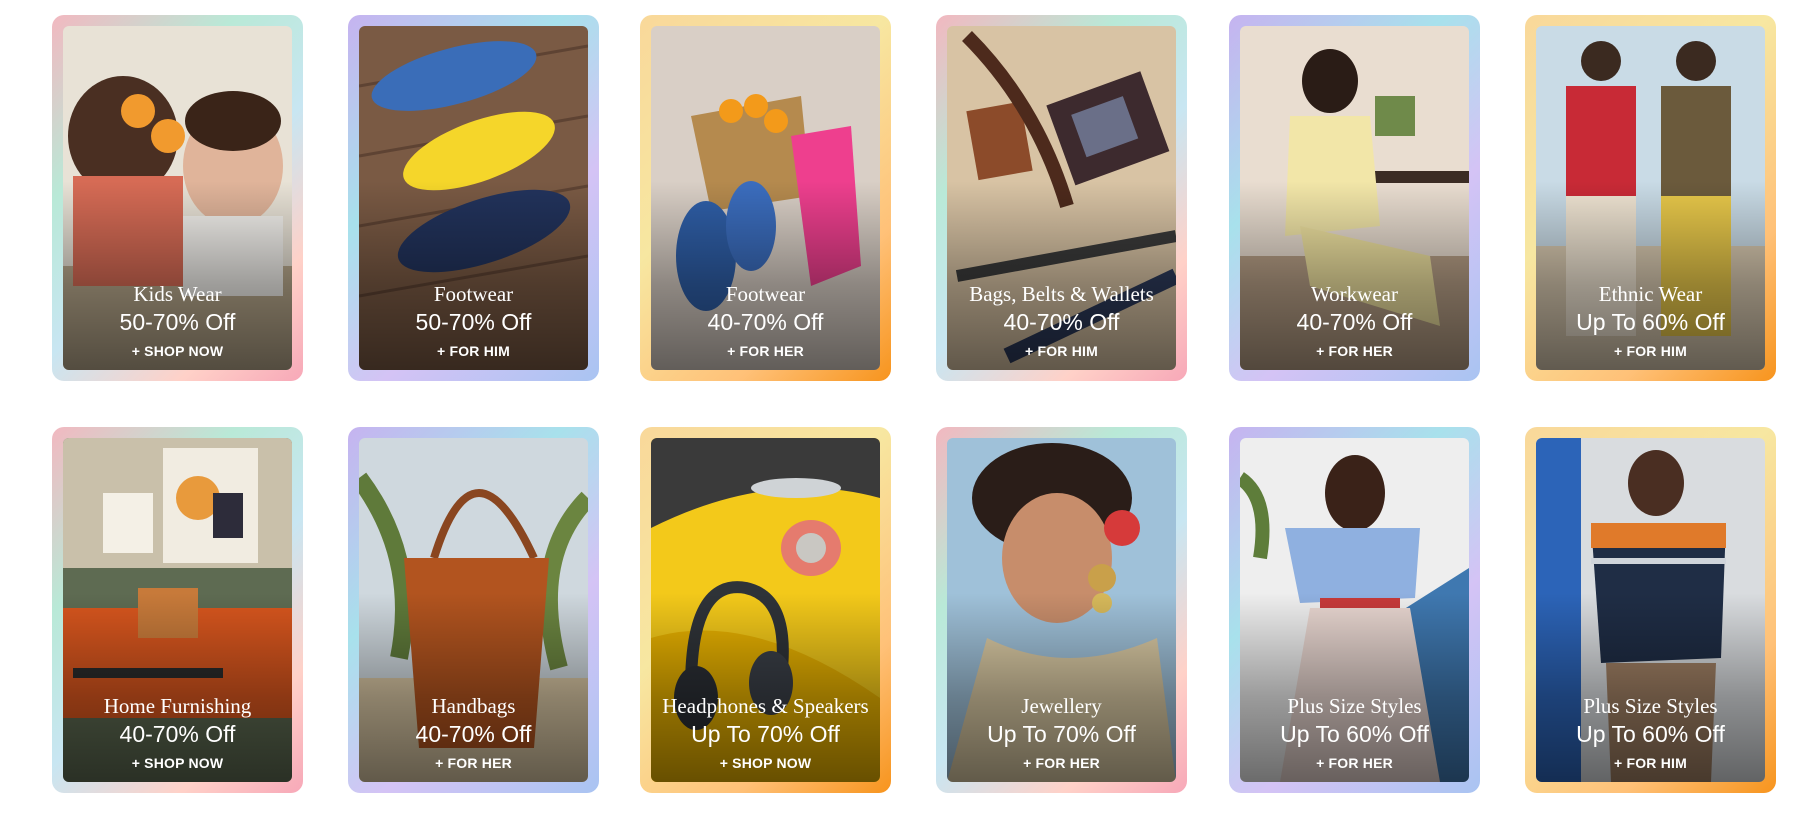 This screenshot has height=817, width=1805. I want to click on tile-caption: Plus Size Styles Up To 60% Off + FOR HER, so click(1354, 733).